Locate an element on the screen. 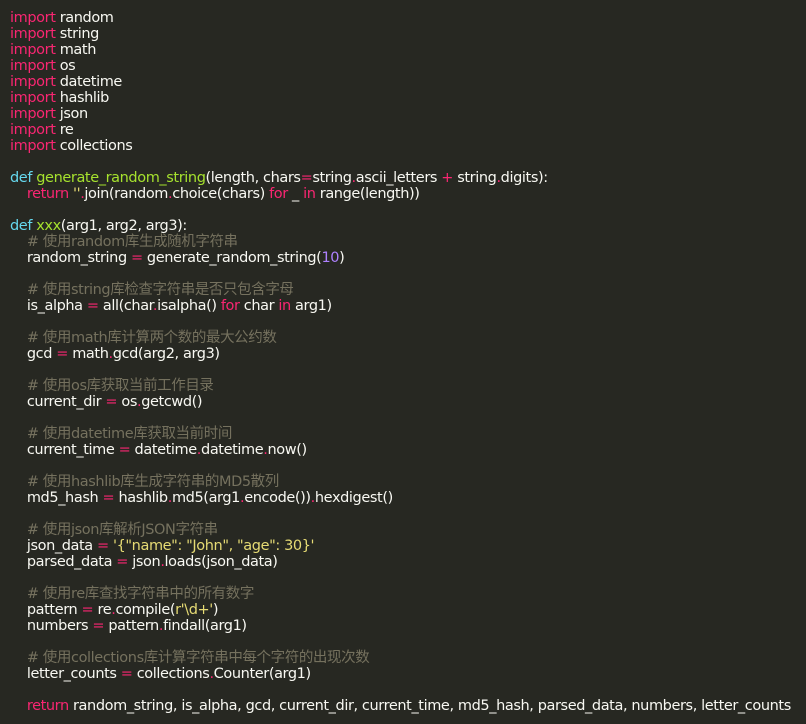 The height and width of the screenshot is (724, 806). code-token-plain: md5_hash is located at coordinates (56, 498).